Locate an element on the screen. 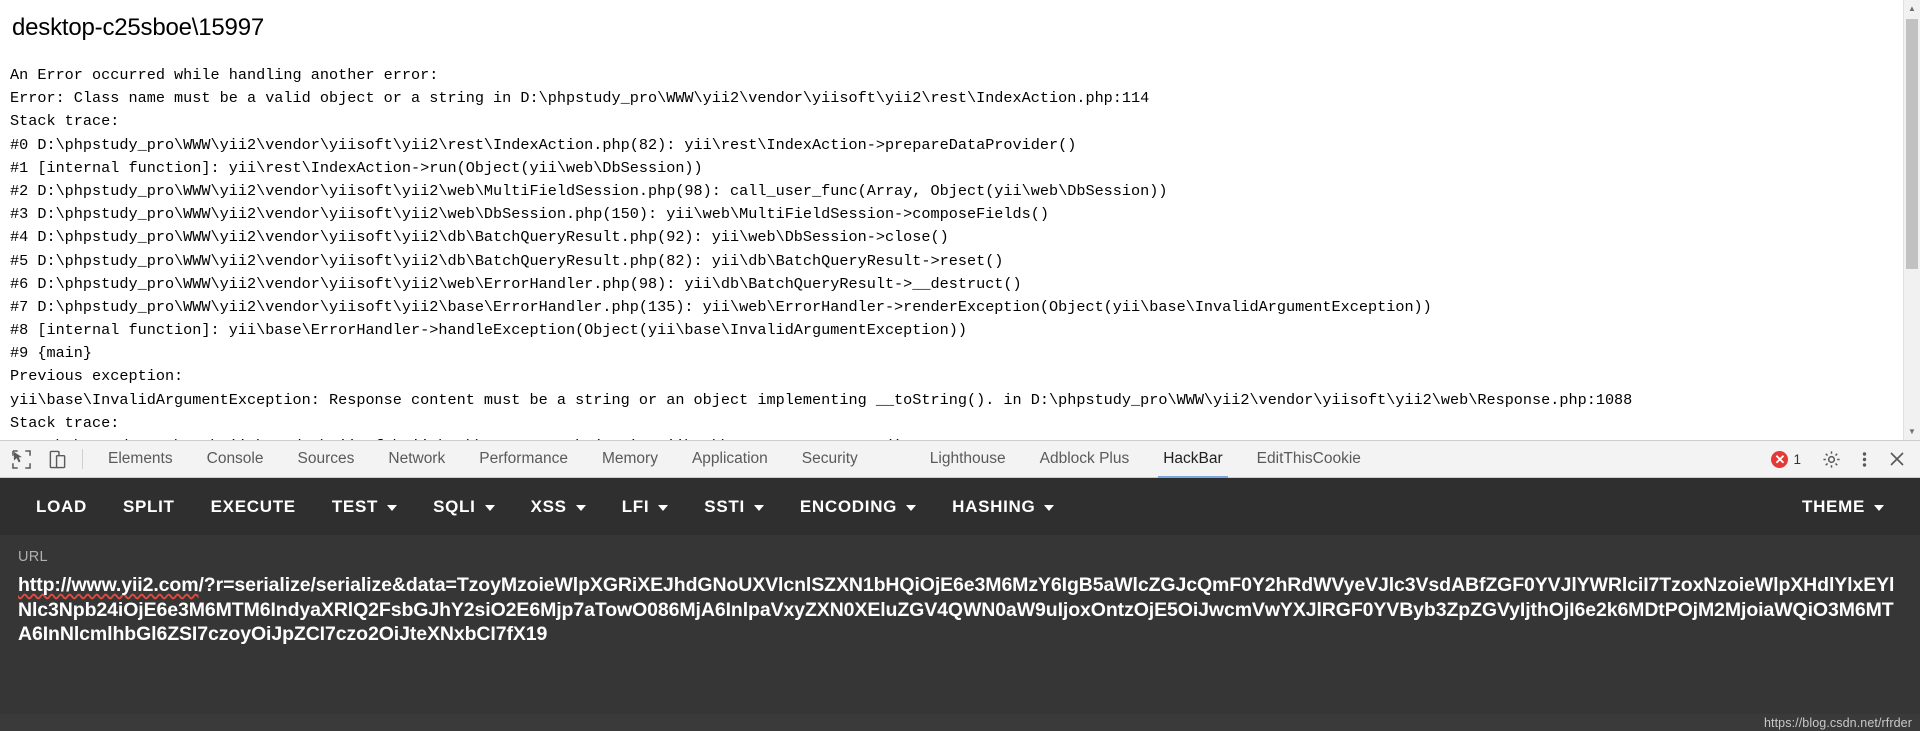 The height and width of the screenshot is (731, 1920). tab-hackbar: HackBar is located at coordinates (1192, 459).